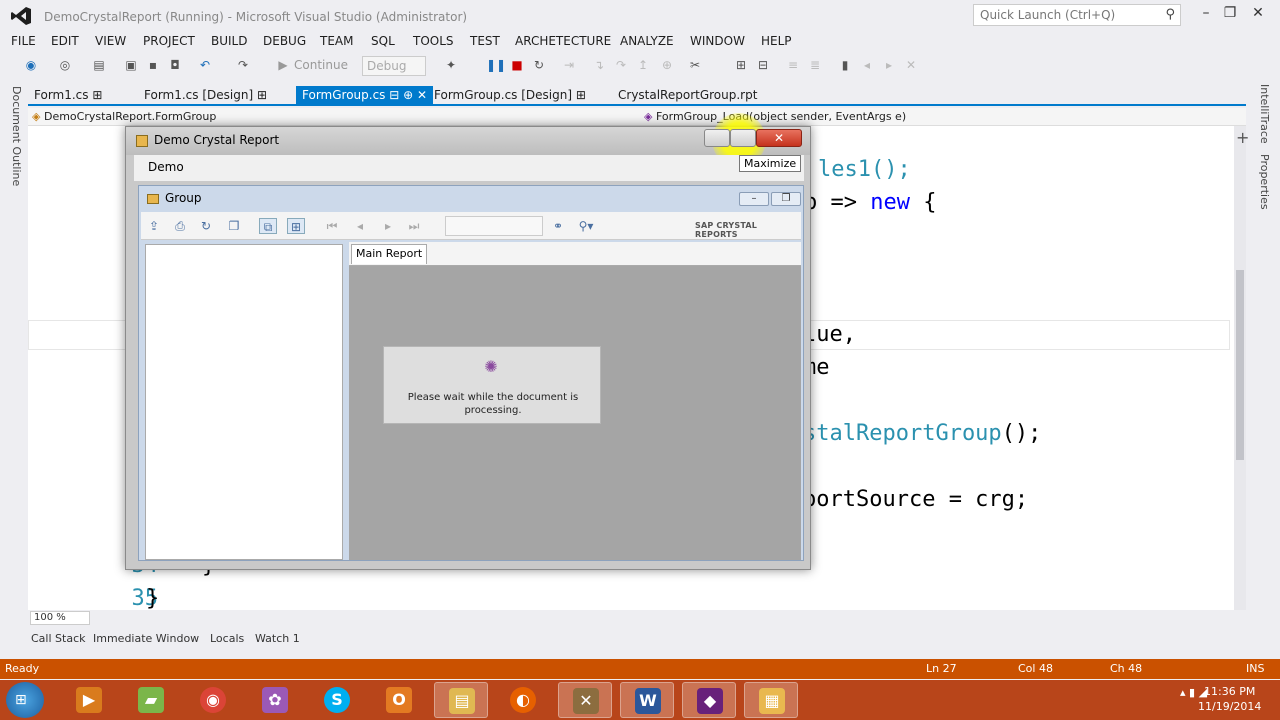 The width and height of the screenshot is (1280, 720). Describe the element at coordinates (786, 199) in the screenshot. I see `group-restore-button: ❐` at that location.